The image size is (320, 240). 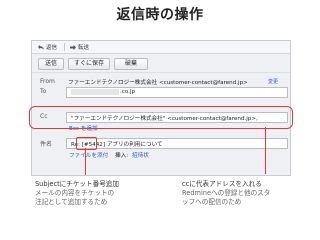 What do you see at coordinates (140, 155) in the screenshot?
I see `insert-invite-link: 招待状` at bounding box center [140, 155].